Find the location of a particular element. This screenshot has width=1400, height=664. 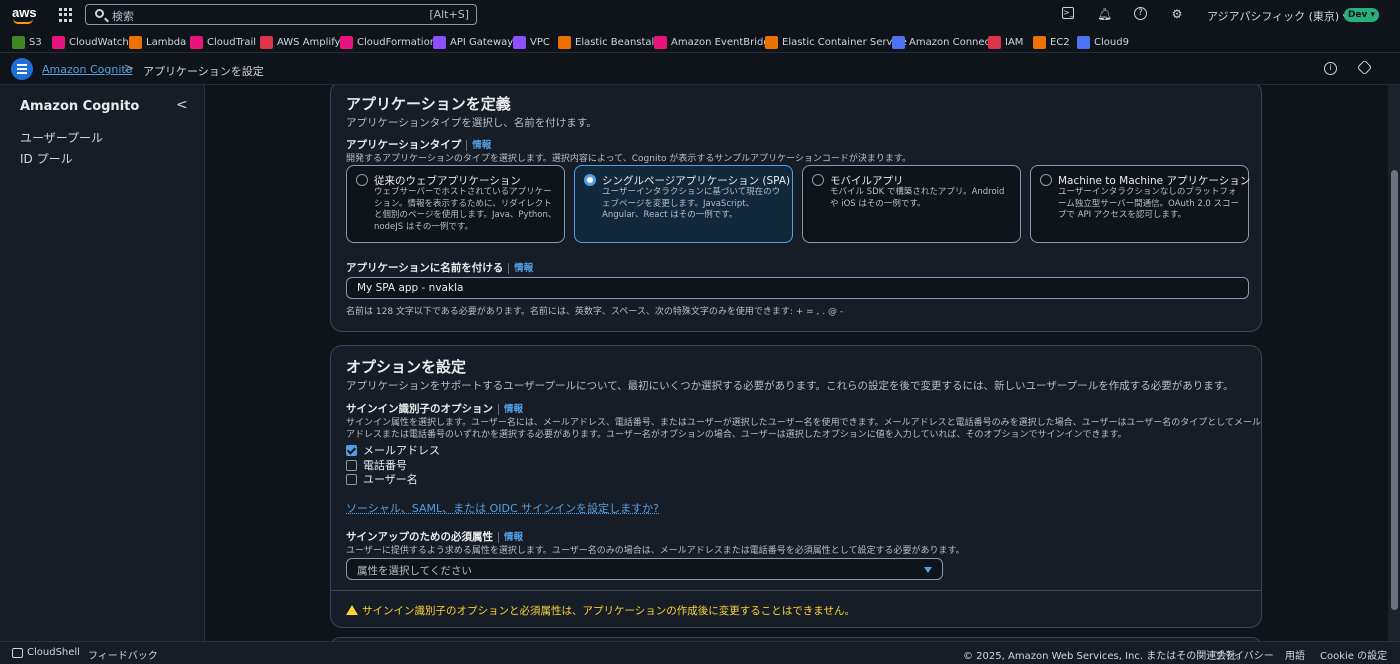

iam-icon is located at coordinates (994, 42).